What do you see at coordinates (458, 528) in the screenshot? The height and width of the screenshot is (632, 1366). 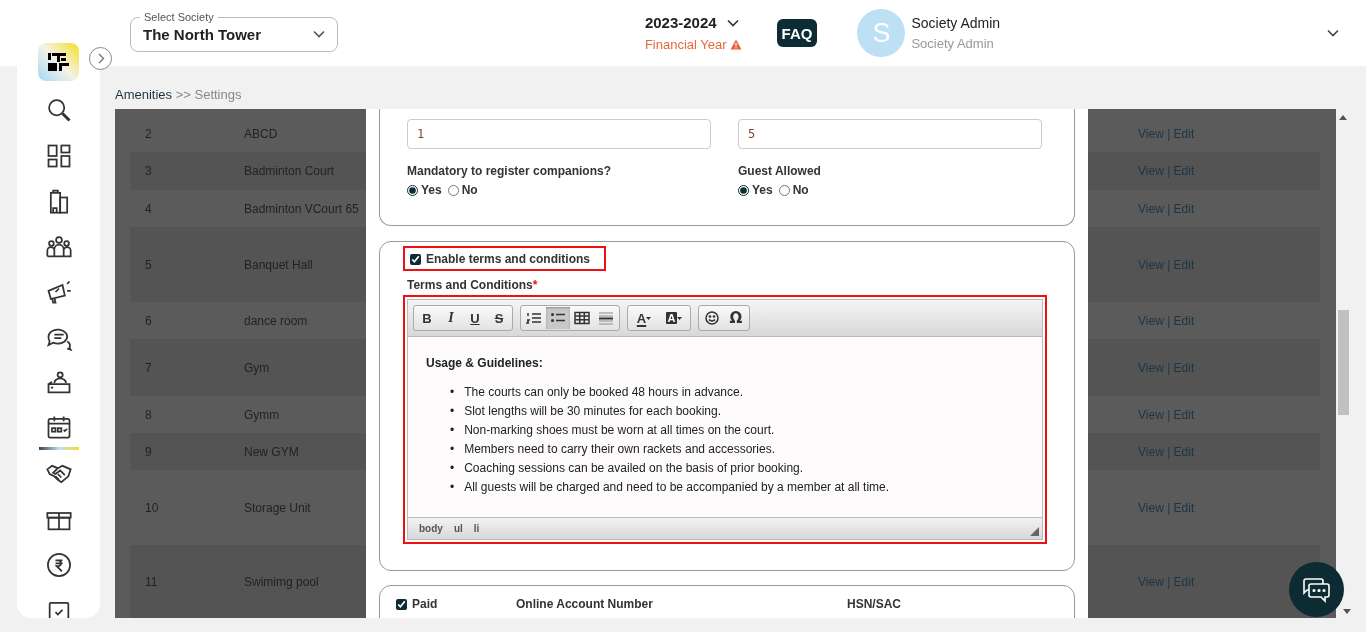 I see `element-path-item: ul` at bounding box center [458, 528].